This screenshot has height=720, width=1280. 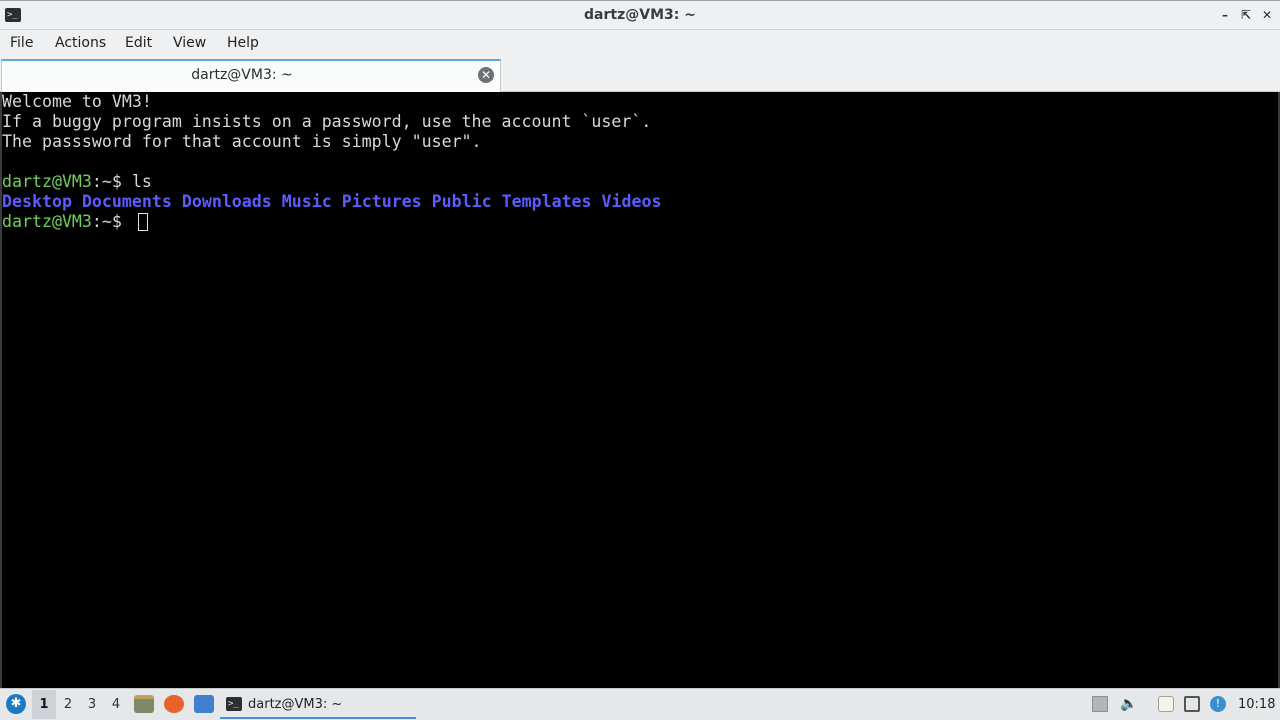 I want to click on minimize-button: –, so click(x=1225, y=15).